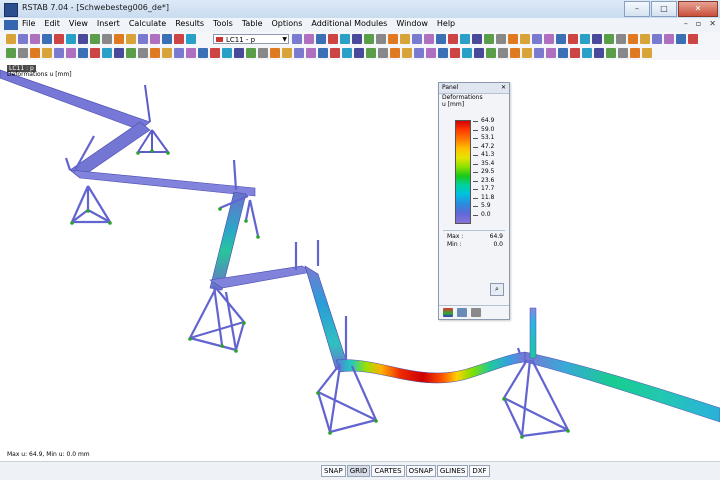  Describe the element at coordinates (462, 312) in the screenshot. I see `factor-tab-icon` at that location.